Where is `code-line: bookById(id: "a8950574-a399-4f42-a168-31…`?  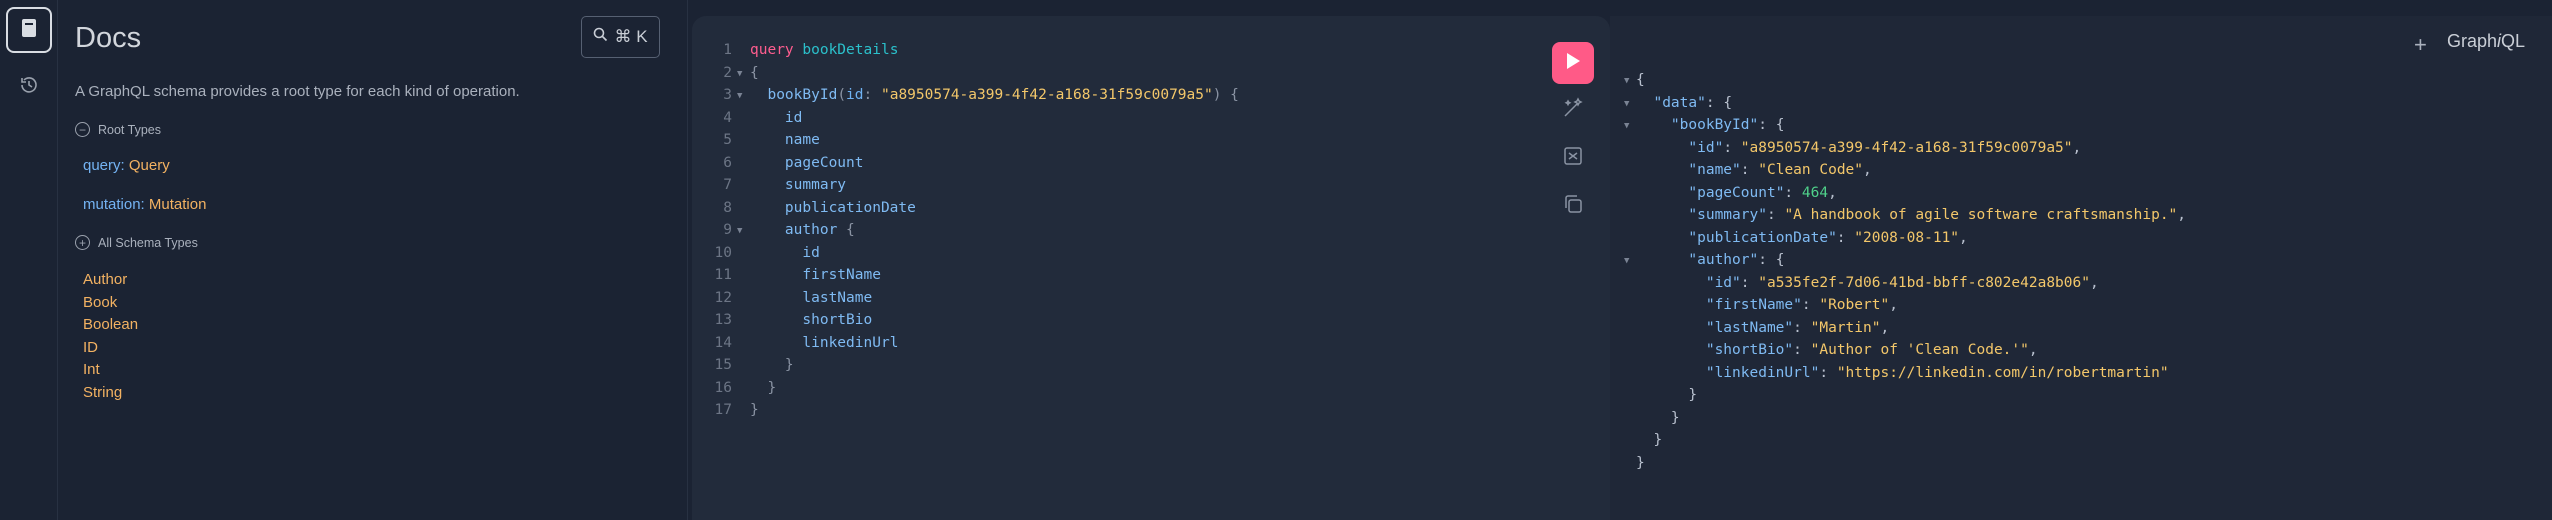 code-line: bookById(id: "a8950574-a399-4f42-a168-31… is located at coordinates (994, 95).